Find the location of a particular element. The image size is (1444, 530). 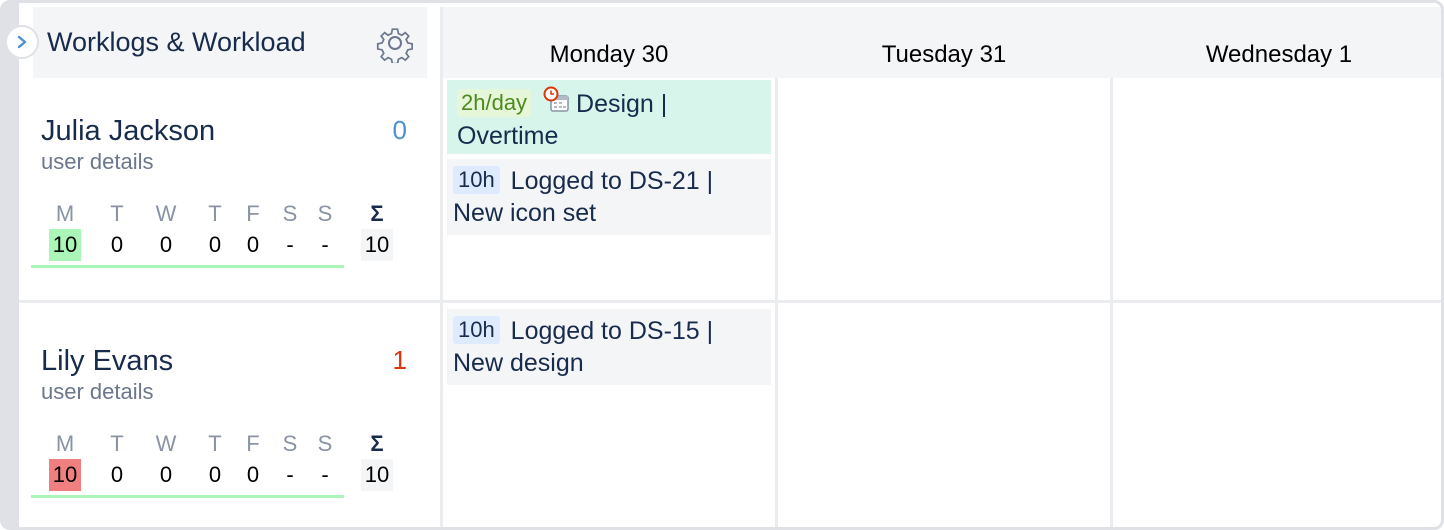

calendar-clock-icon is located at coordinates (556, 99).